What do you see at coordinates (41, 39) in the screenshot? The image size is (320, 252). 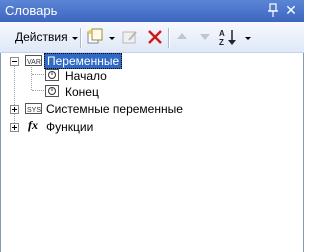 I see `actions-menu-button: Действия` at bounding box center [41, 39].